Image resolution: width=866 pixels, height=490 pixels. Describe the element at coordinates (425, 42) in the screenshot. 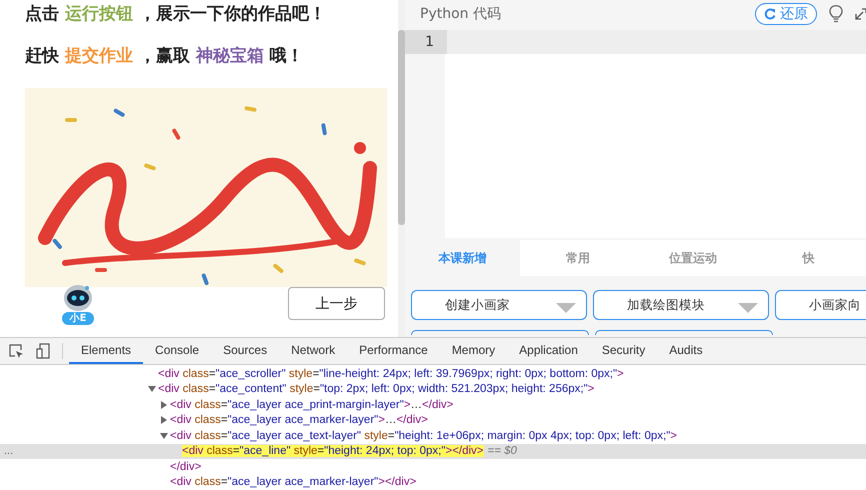

I see `line-number: 1` at that location.